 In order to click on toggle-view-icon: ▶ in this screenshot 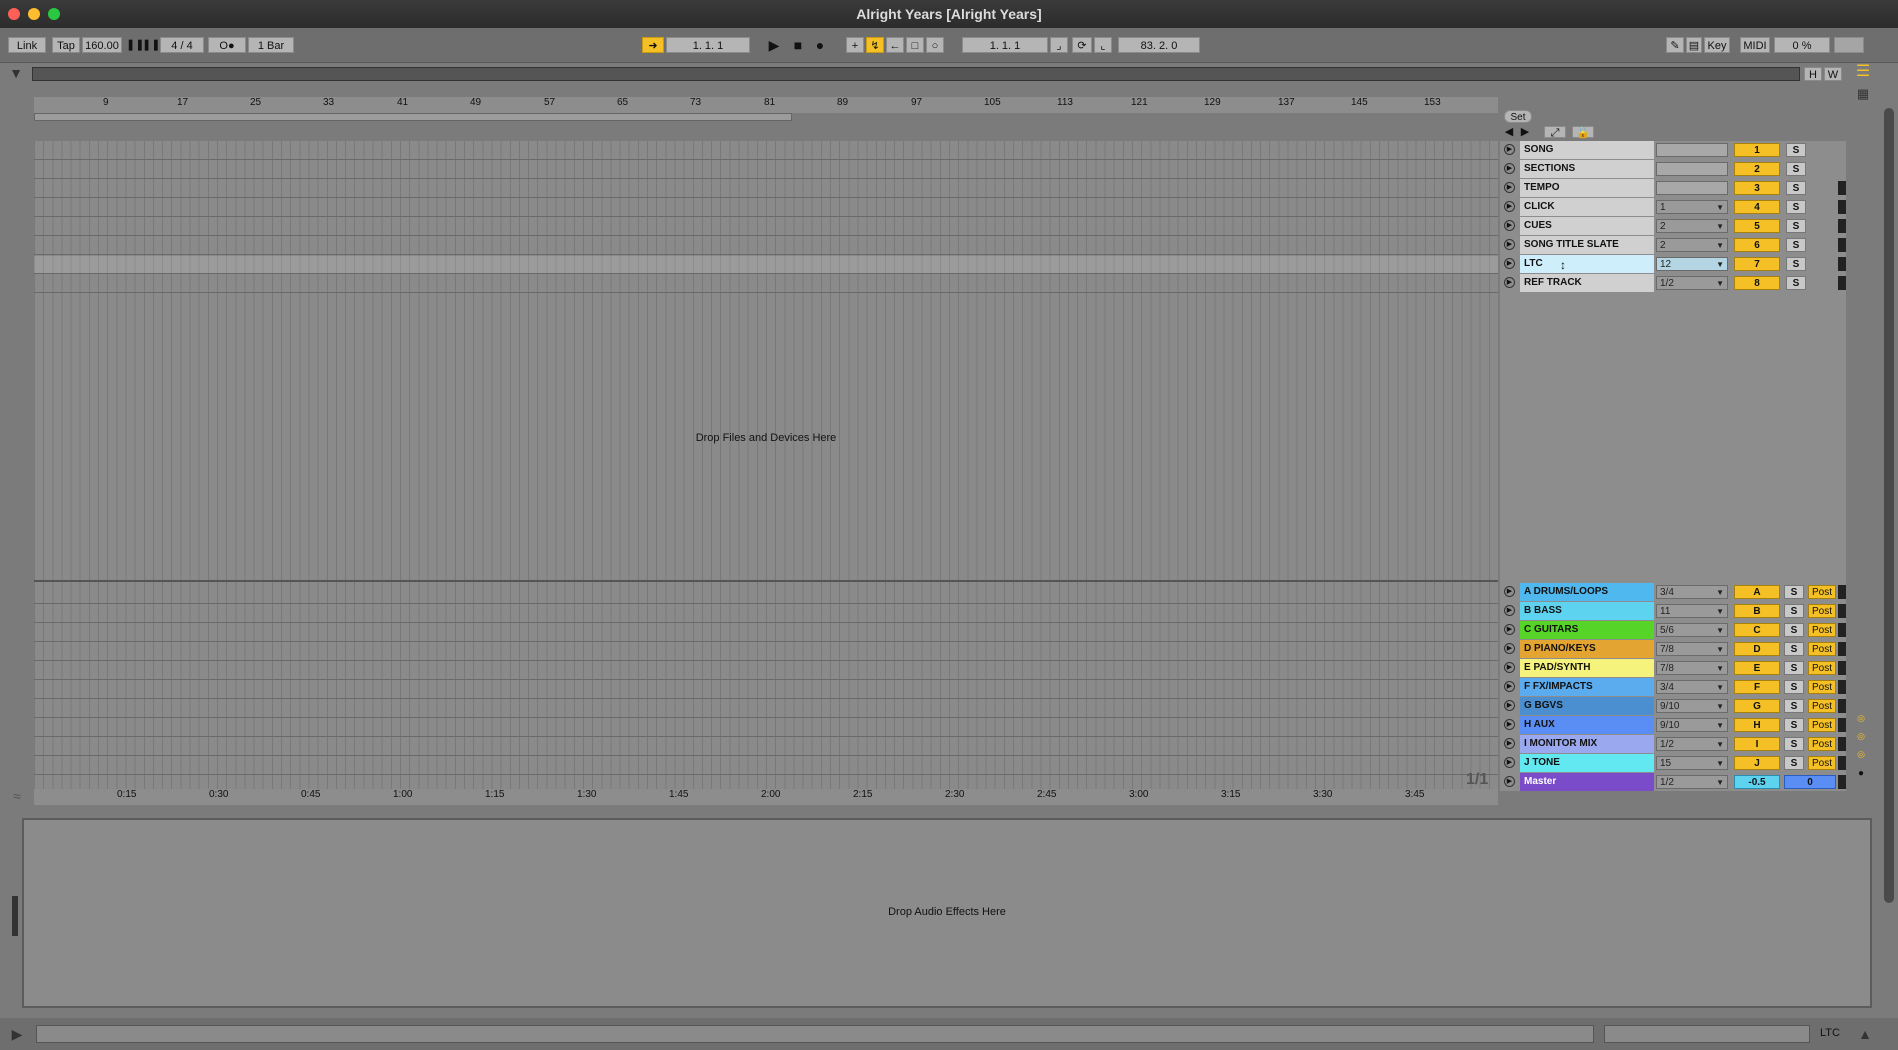, I will do `click(17, 1034)`.